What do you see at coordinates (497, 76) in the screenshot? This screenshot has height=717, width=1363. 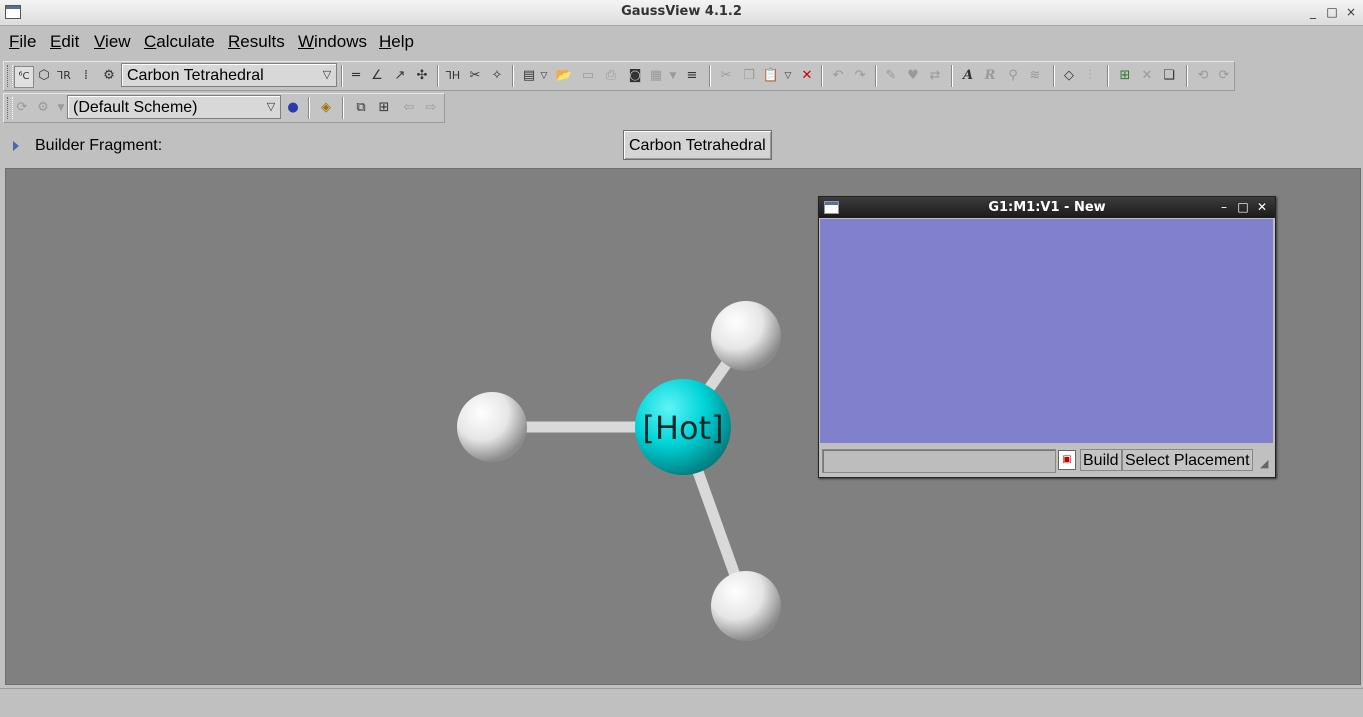 I see `clean-icon: ✧` at bounding box center [497, 76].